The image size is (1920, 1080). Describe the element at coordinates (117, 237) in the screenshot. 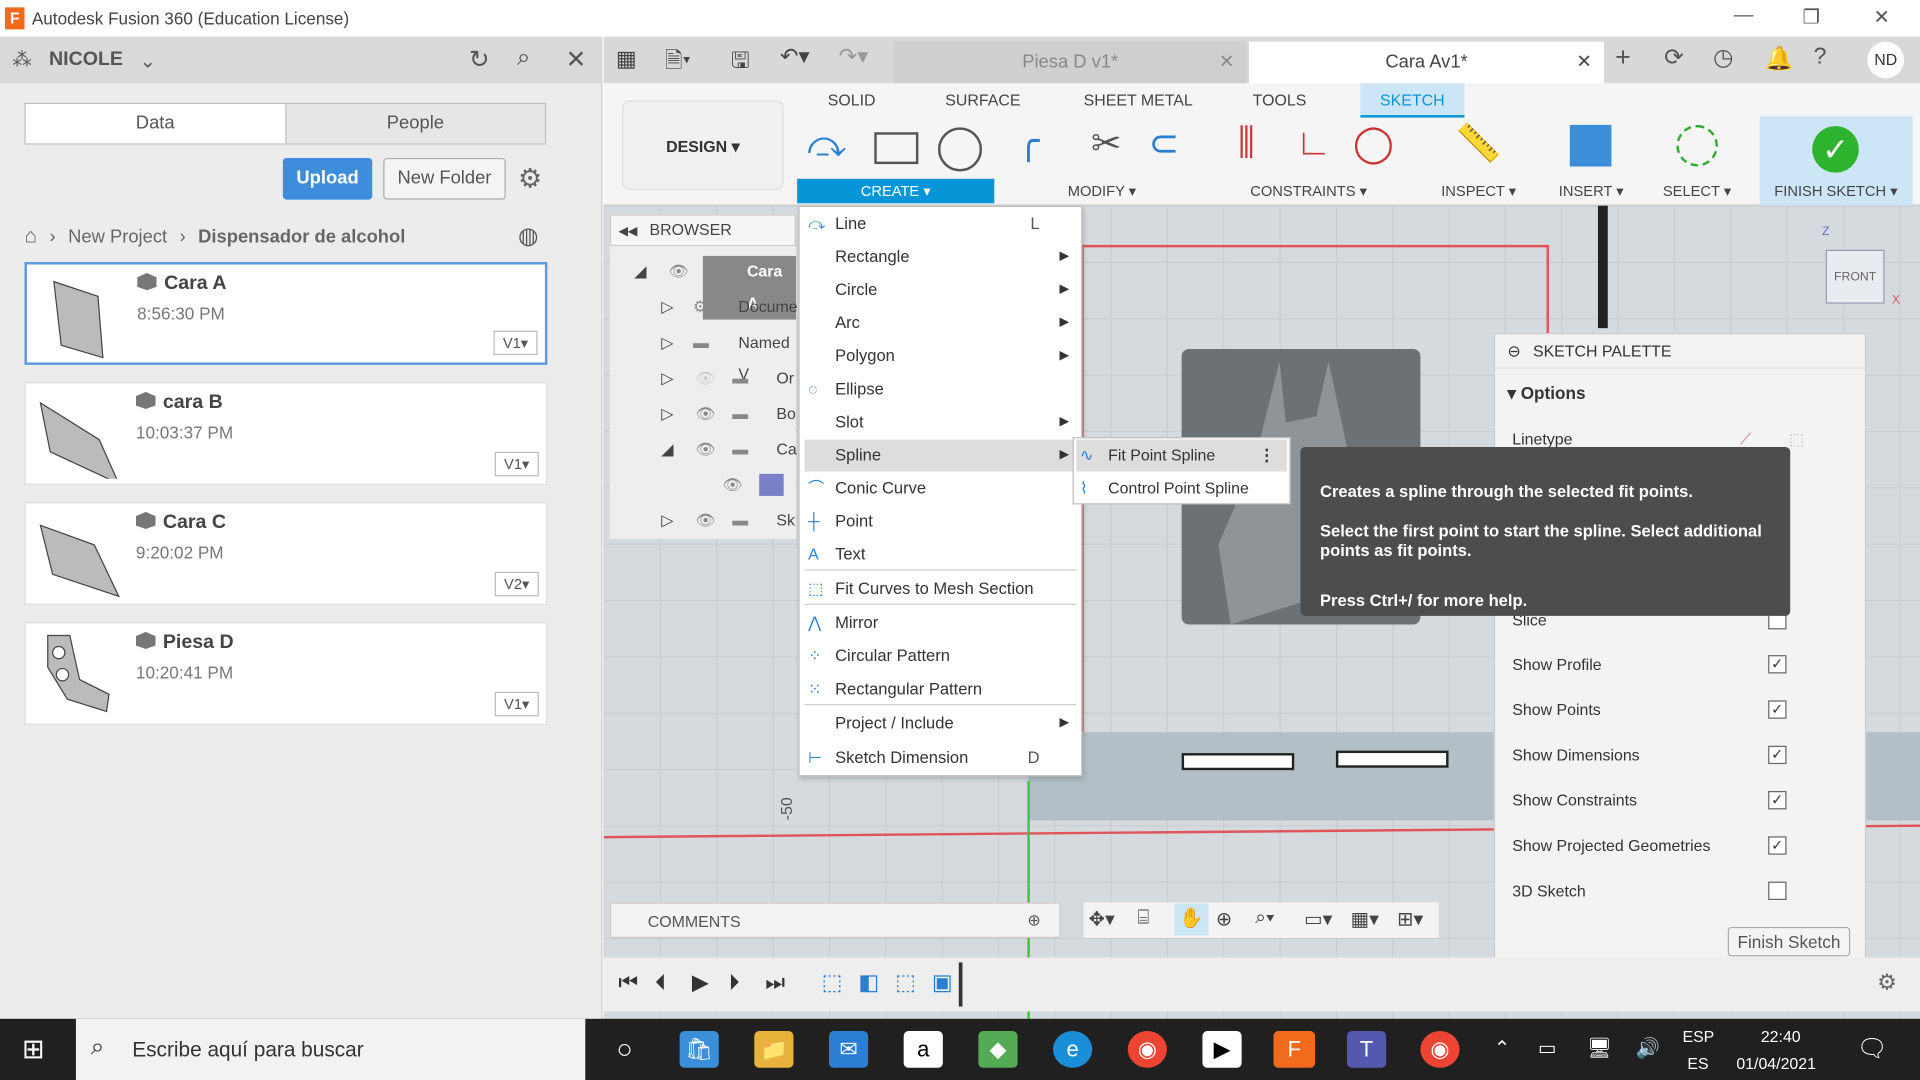

I see `breadcrumb-project: New Project` at that location.